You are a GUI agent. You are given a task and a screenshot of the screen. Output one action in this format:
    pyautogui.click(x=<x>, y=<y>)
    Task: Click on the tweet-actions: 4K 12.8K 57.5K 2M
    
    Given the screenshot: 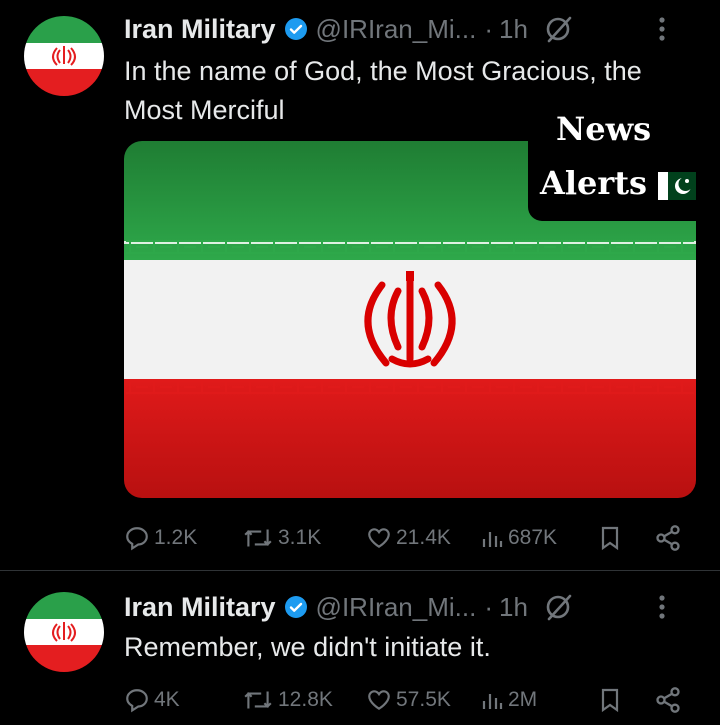 What is the action you would take?
    pyautogui.click(x=409, y=700)
    